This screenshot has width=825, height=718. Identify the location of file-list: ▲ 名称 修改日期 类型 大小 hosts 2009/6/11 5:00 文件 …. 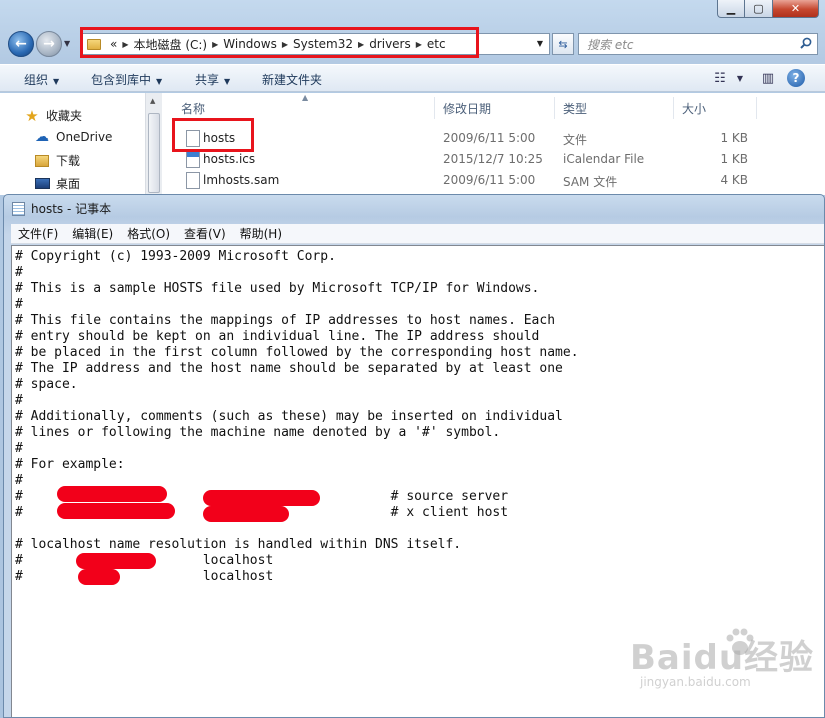
(493, 144).